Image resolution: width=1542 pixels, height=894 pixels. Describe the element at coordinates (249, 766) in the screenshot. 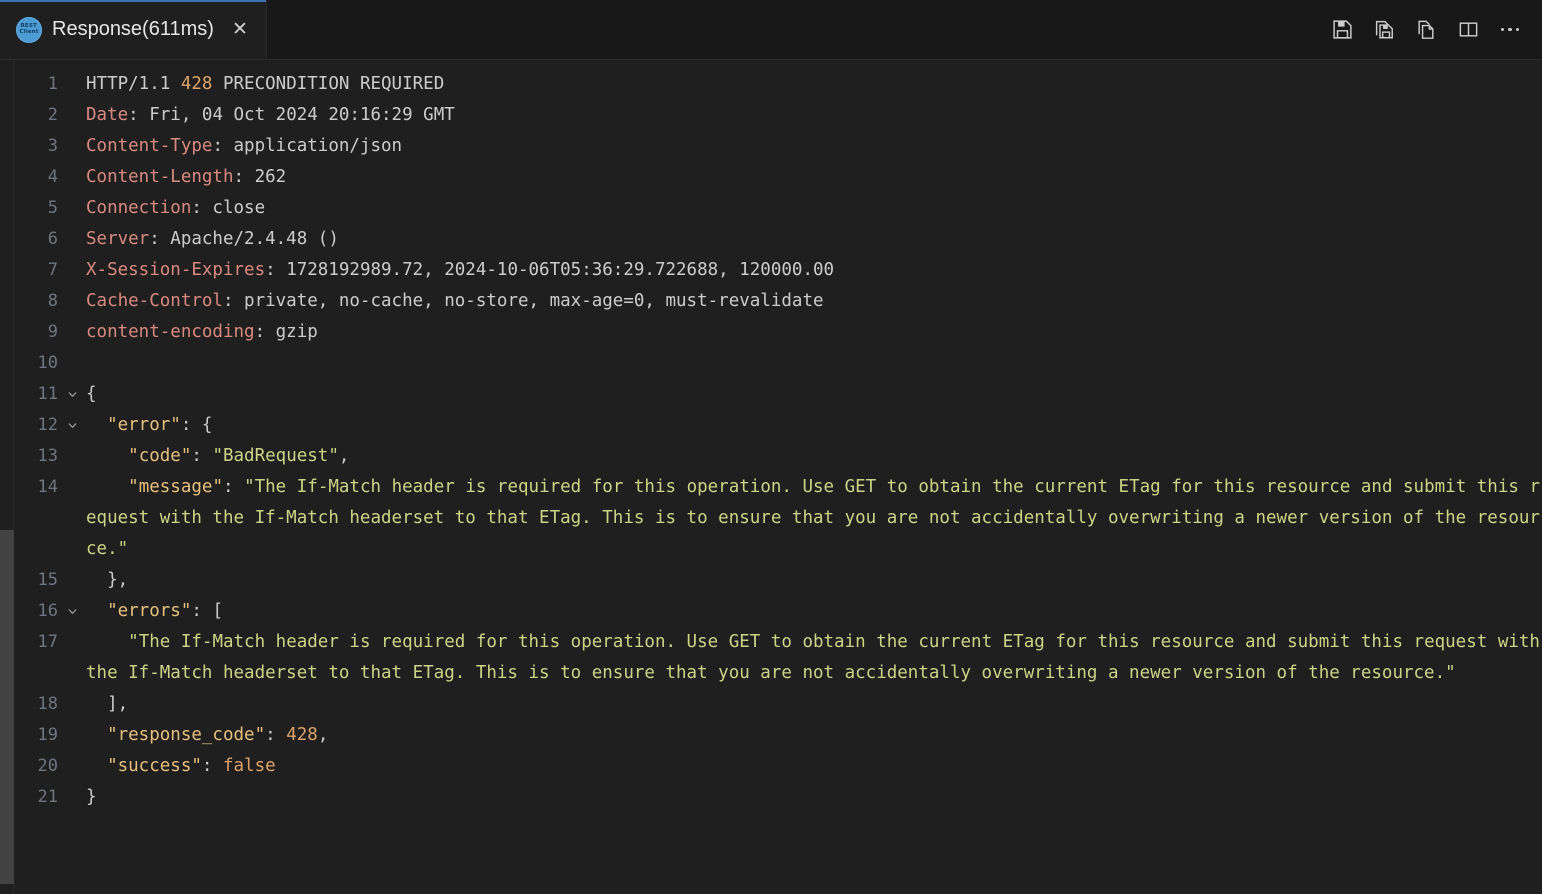

I see `code-token: false` at that location.